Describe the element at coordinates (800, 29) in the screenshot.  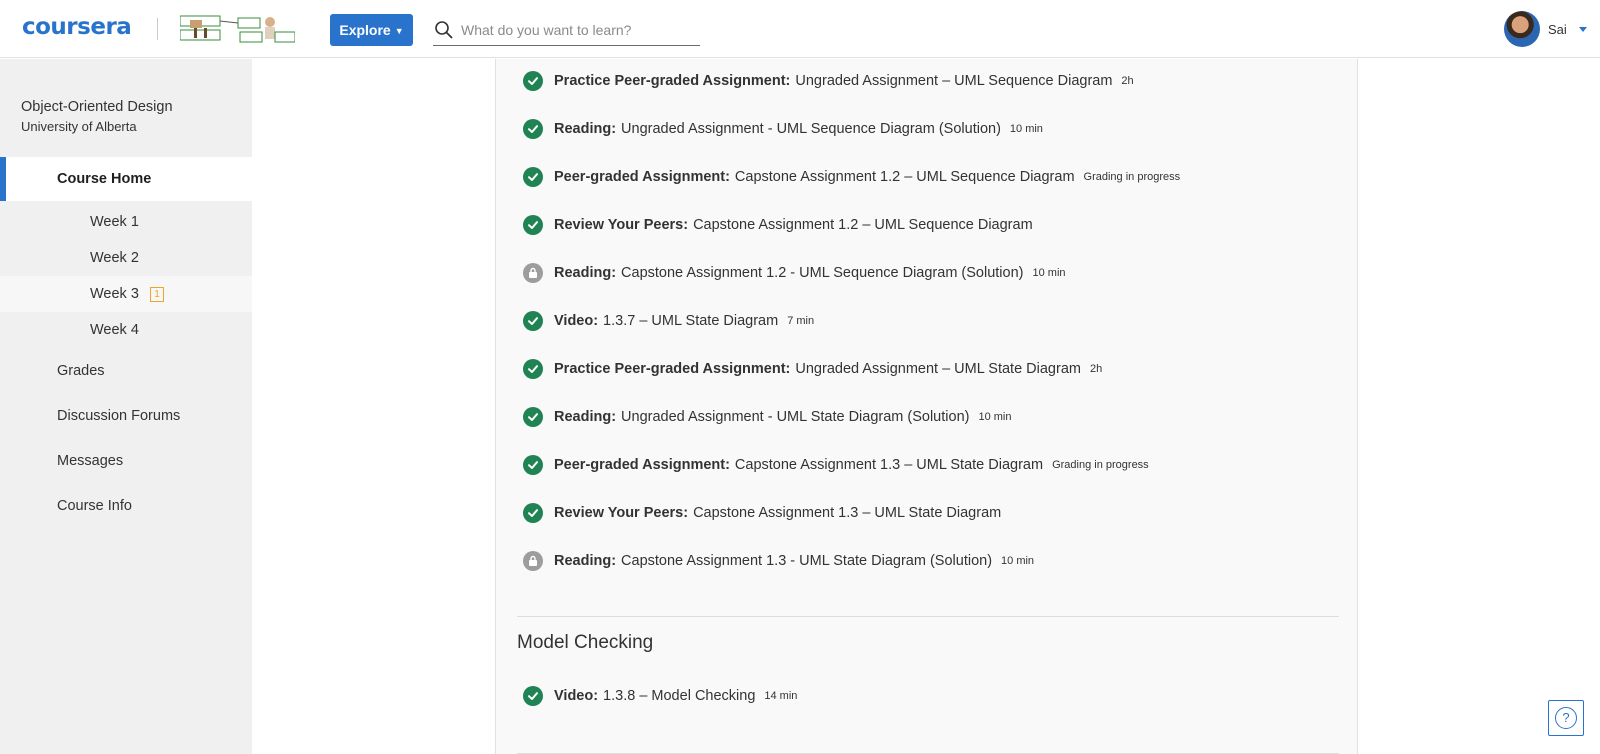
I see `top-header: coursera Explore ▼ Sai` at that location.